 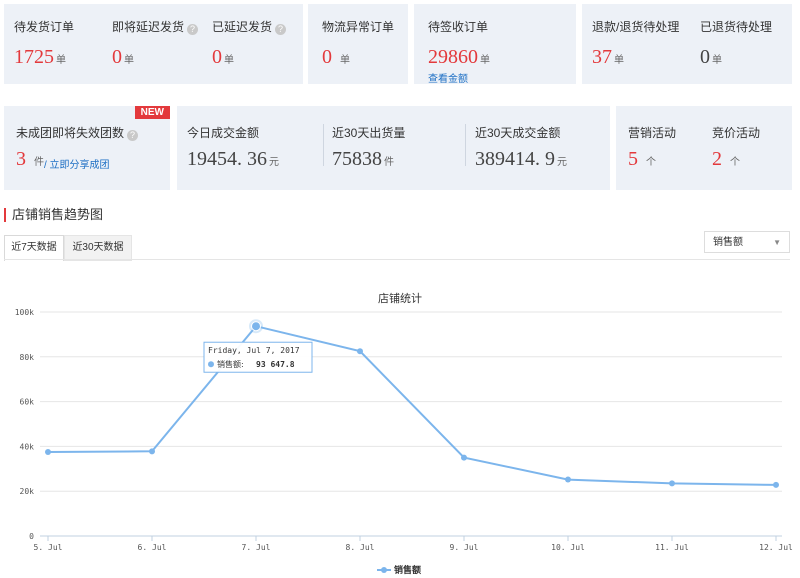 What do you see at coordinates (254, 350) in the screenshot?
I see `tooltip-title: Friday, Jul 7, 2017` at bounding box center [254, 350].